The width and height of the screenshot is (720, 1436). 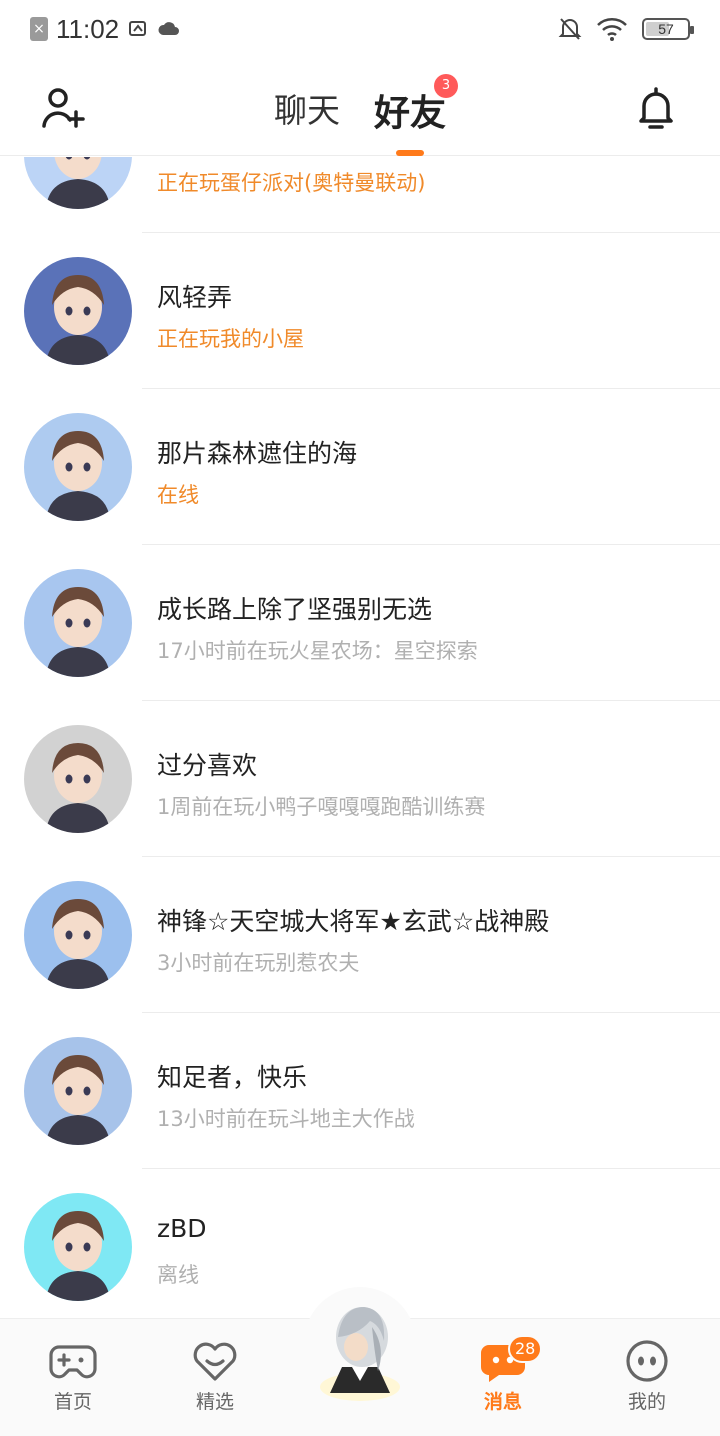 I want to click on battery-level: 57, so click(x=666, y=29).